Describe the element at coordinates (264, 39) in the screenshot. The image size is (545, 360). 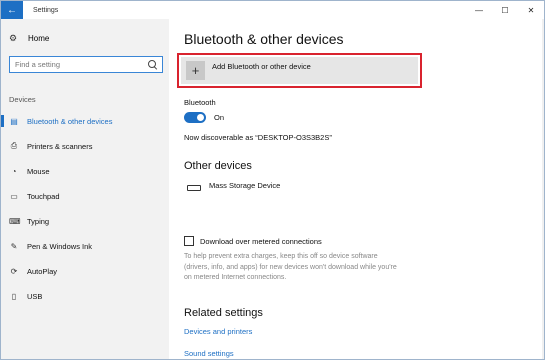
I see `page-title: Bluetooth & other devices` at that location.